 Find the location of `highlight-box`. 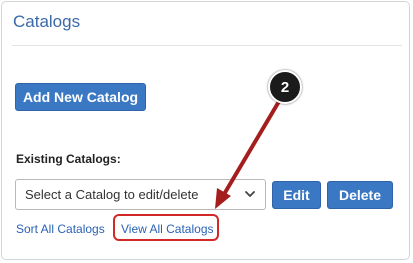

highlight-box is located at coordinates (166, 227).